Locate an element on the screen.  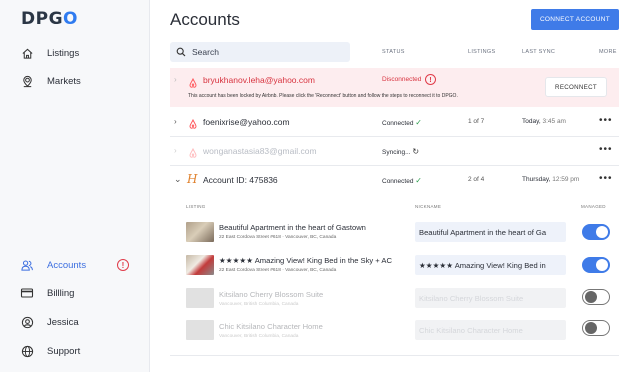
account-email: foenixrise@yahoo.com is located at coordinates (246, 122).